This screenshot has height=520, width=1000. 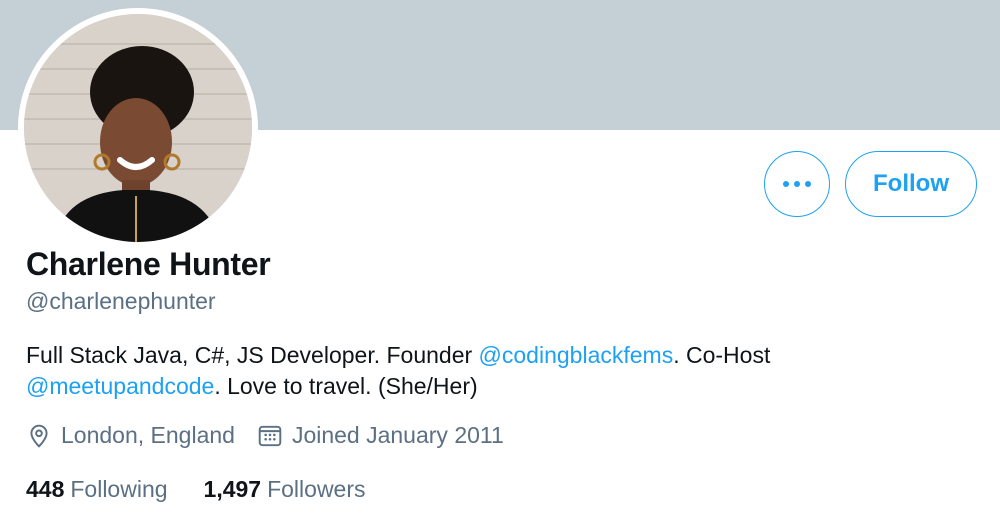 What do you see at coordinates (120, 386) in the screenshot?
I see `mention-link-meetupandcode: @meetupandcode` at bounding box center [120, 386].